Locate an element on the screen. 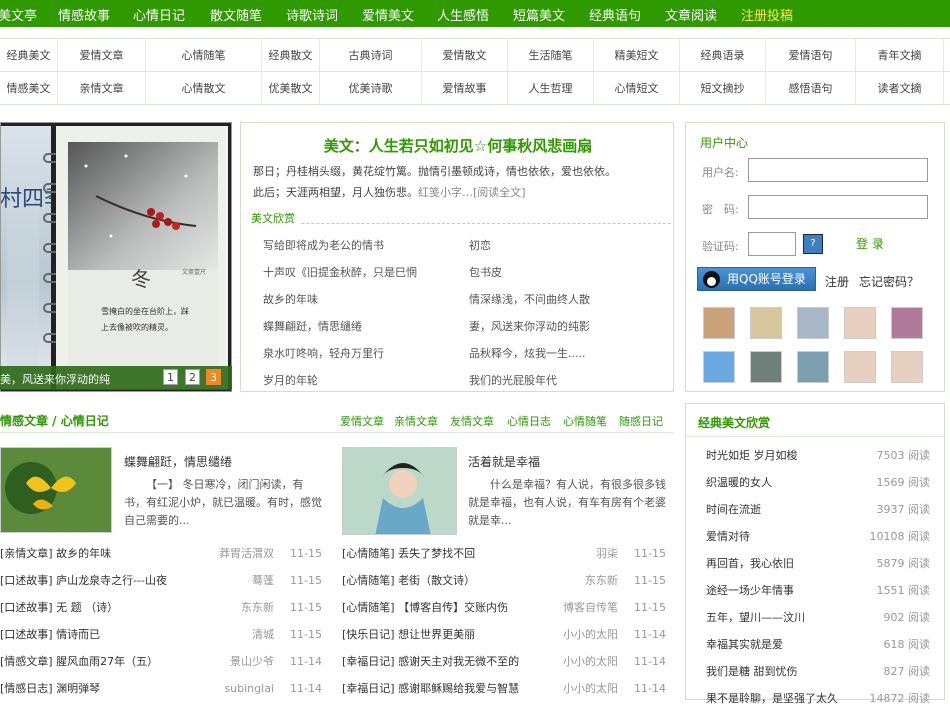  featured-title: 美文：人生若只如初见☆何事秋风悲画扇 is located at coordinates (458, 145).